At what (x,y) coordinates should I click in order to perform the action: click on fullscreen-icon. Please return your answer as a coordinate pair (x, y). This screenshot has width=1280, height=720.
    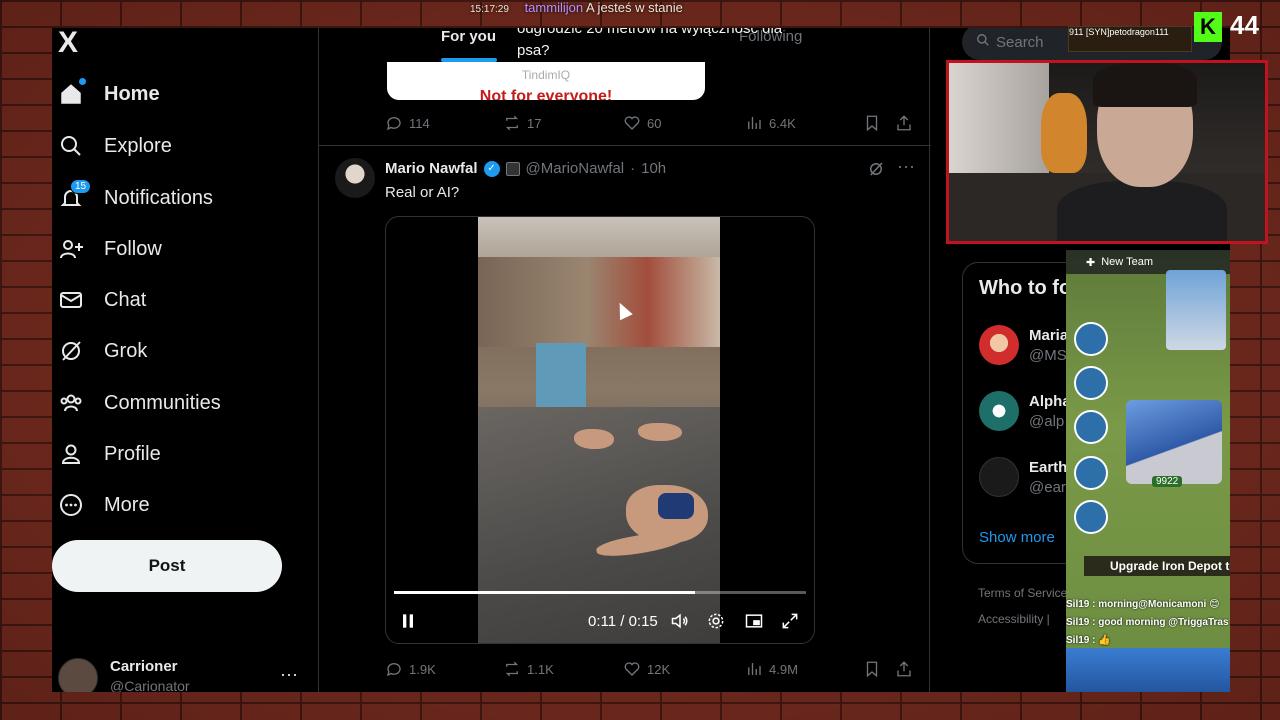
    Looking at the image, I should click on (790, 623).